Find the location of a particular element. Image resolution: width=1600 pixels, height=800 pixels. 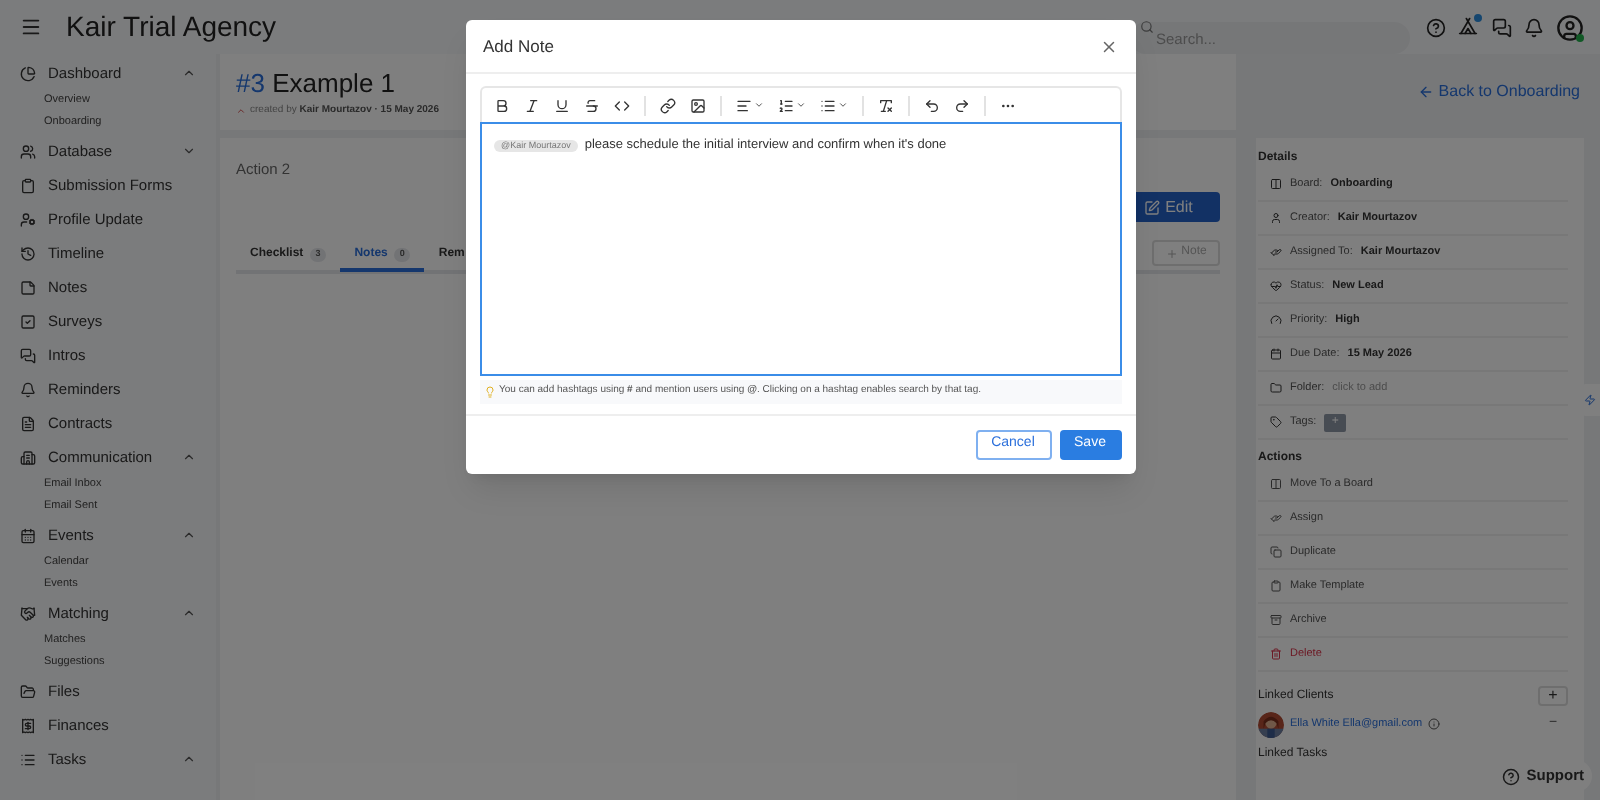

italic-icon is located at coordinates (531, 105).